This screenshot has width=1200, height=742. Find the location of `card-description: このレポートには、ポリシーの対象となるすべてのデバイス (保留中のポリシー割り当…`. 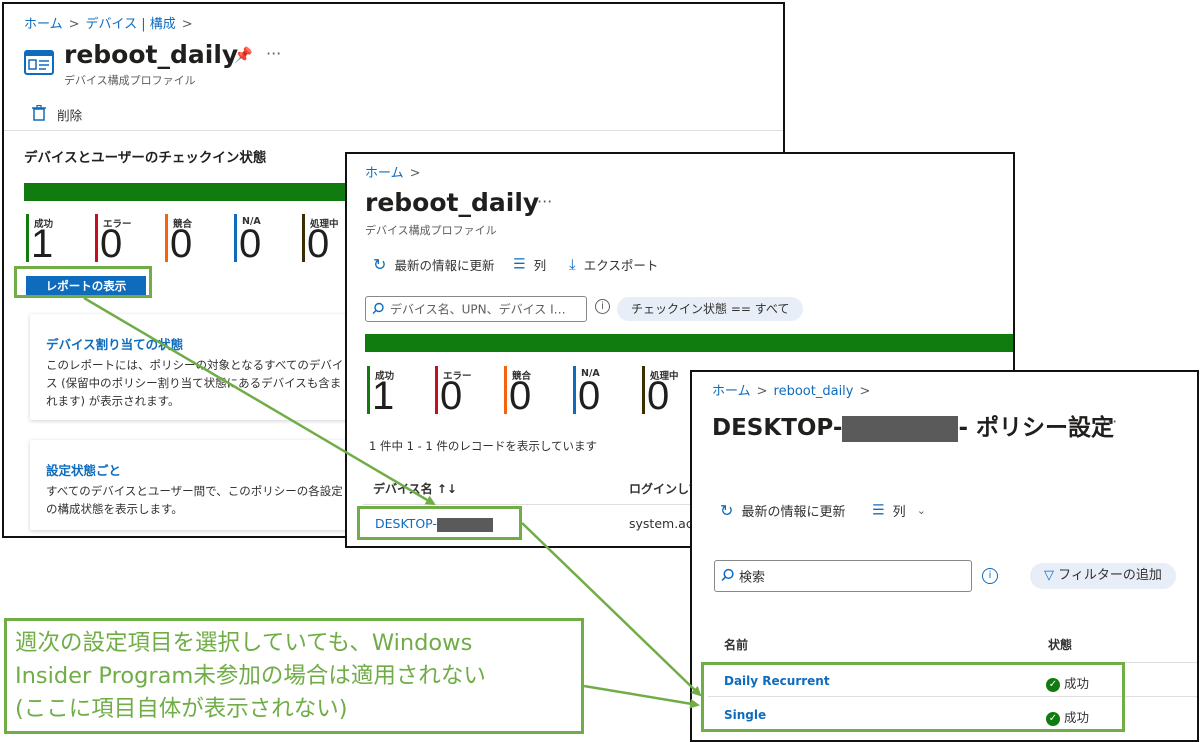

card-description: このレポートには、ポリシーの対象となるすべてのデバイス (保留中のポリシー割り当… is located at coordinates (195, 383).